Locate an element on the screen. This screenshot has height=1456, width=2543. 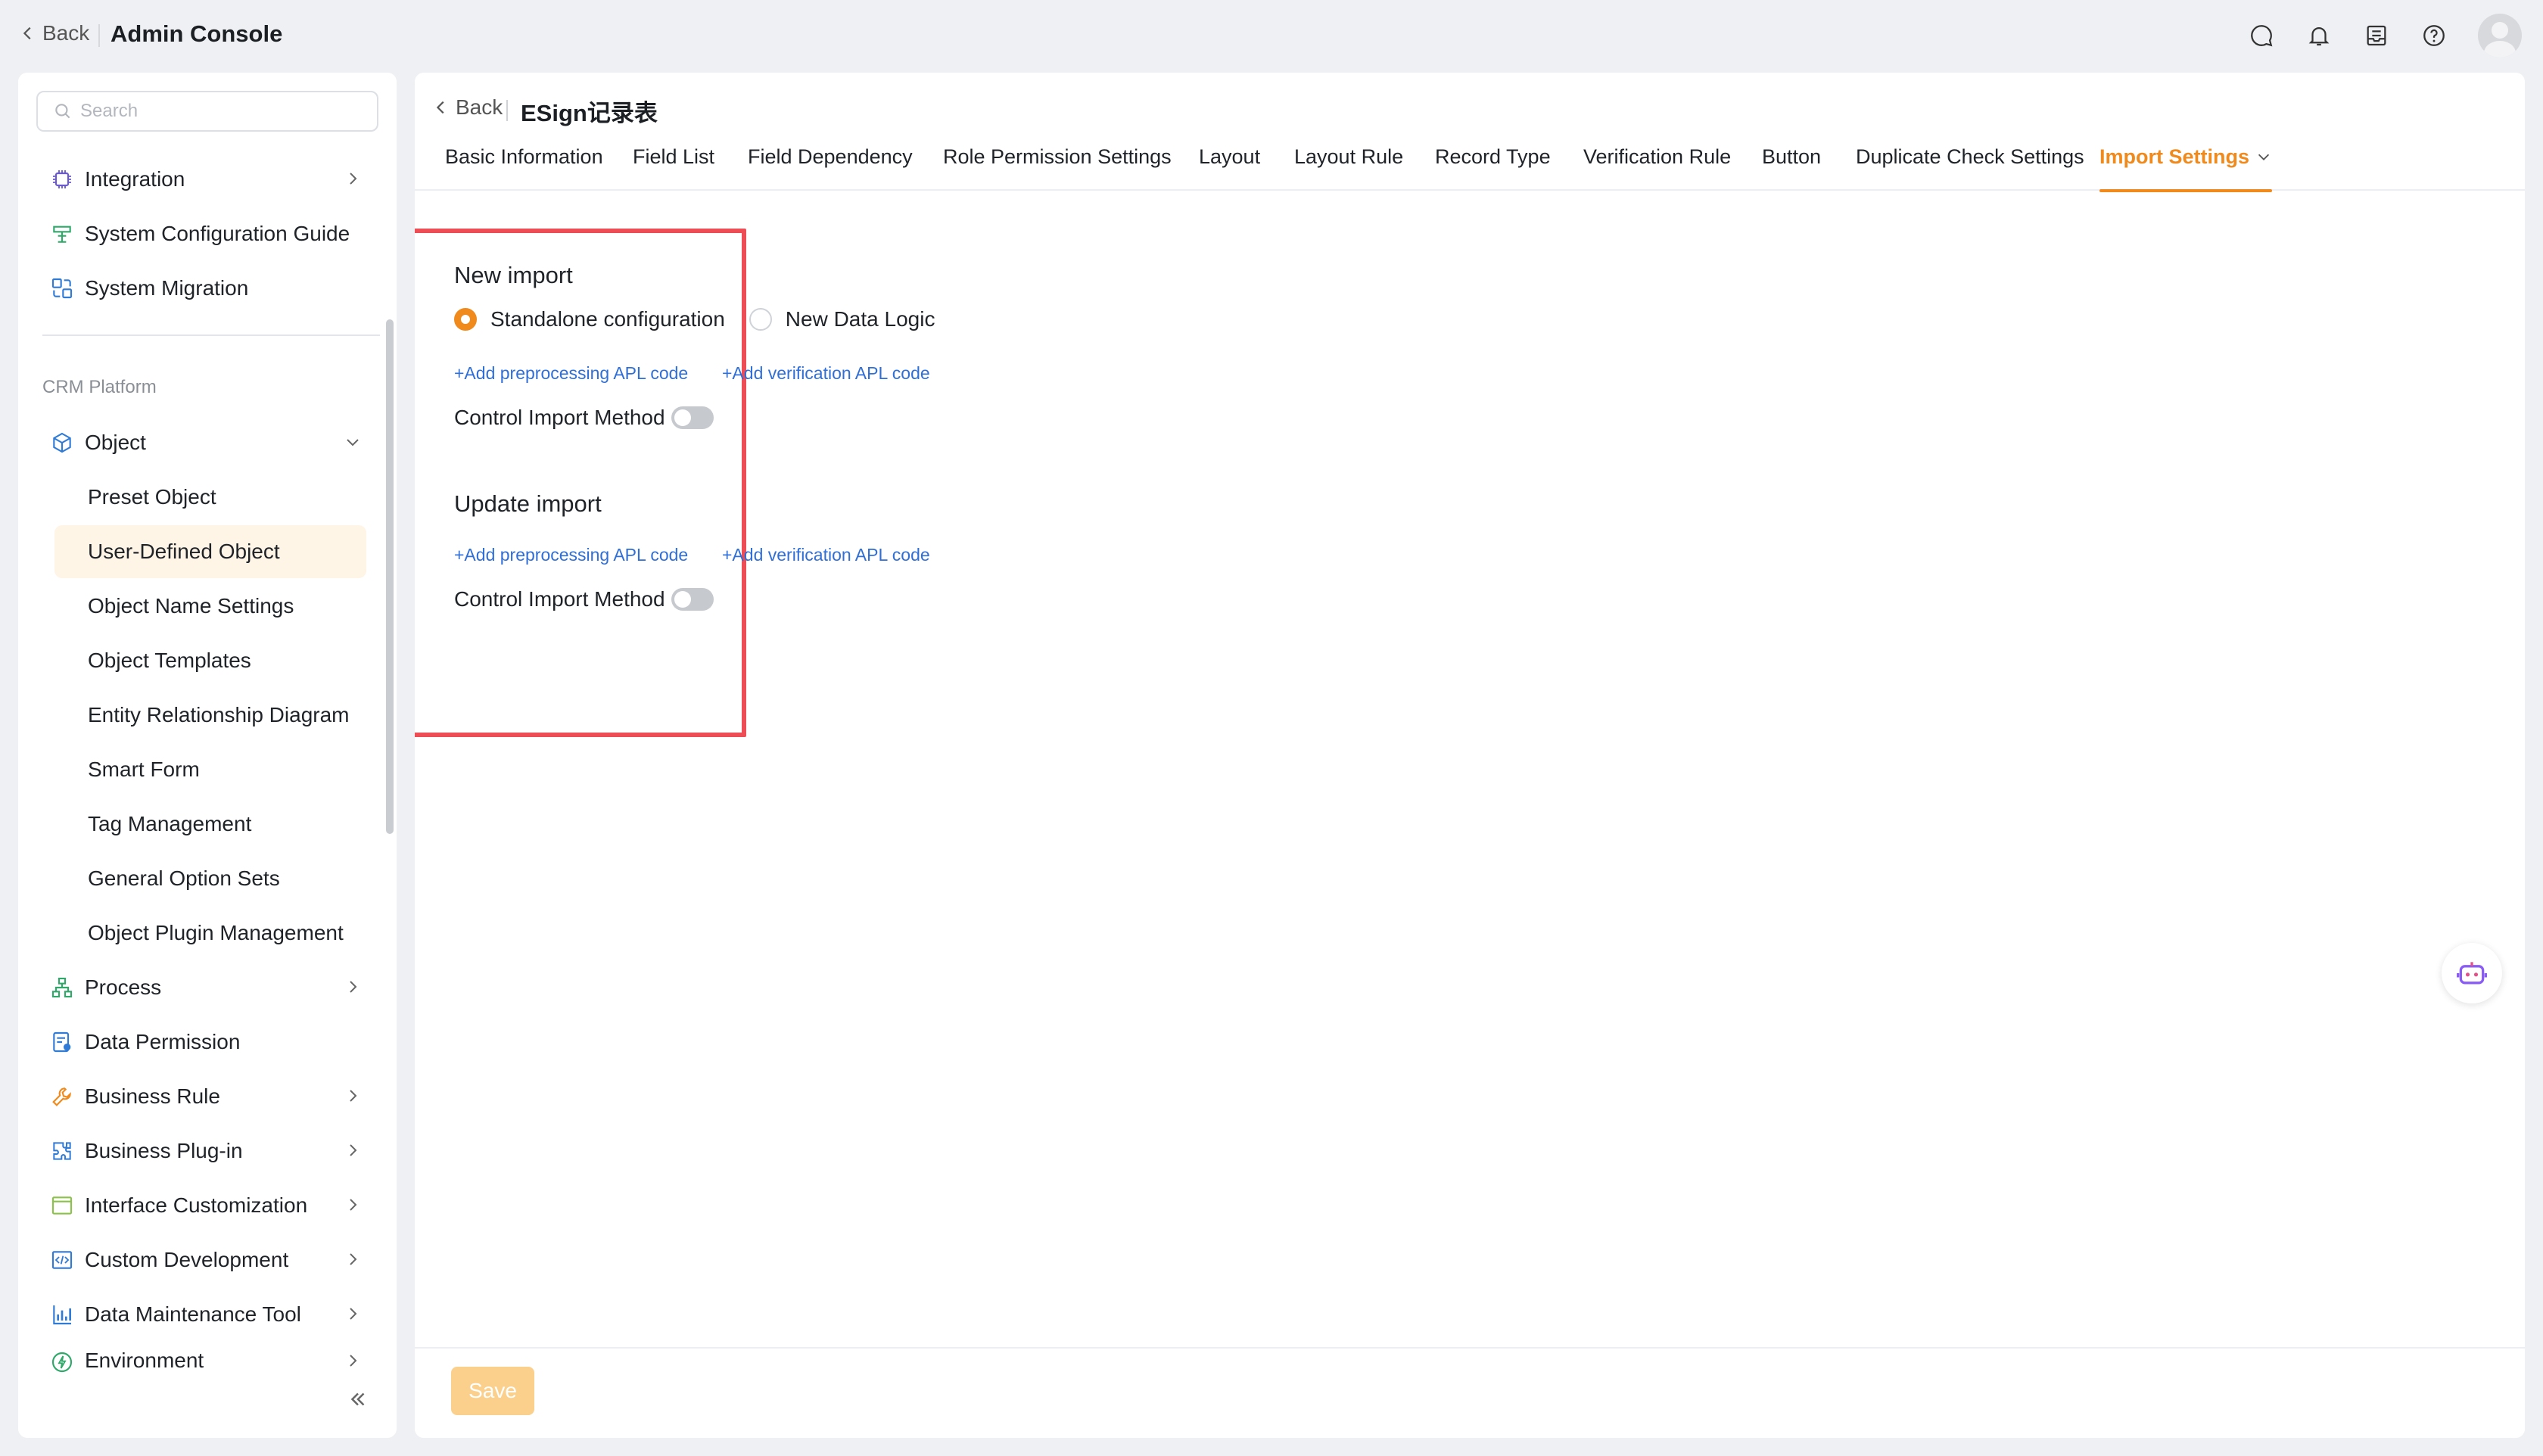
tab-role-permission-settings: Role Permission Settings is located at coordinates (1057, 166).